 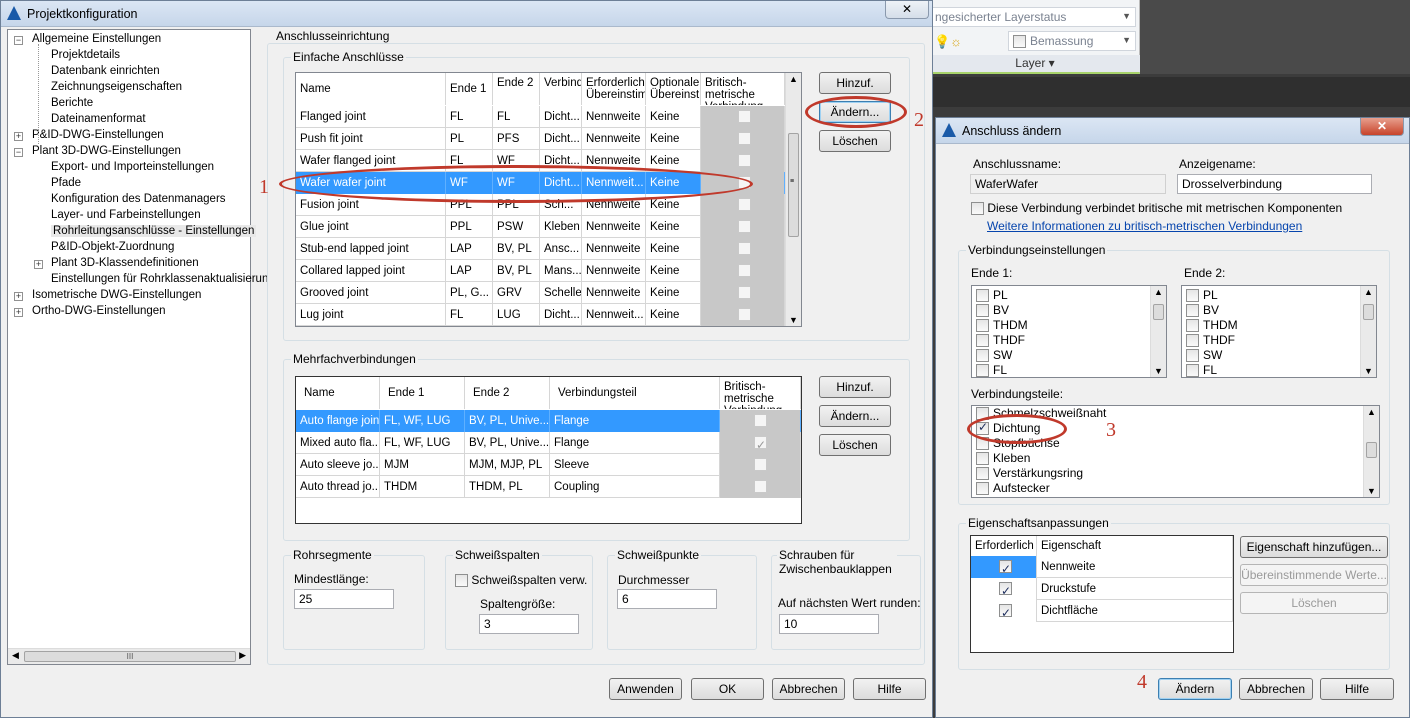 I want to click on scroll-left-icon: ◀, so click(x=15, y=655).